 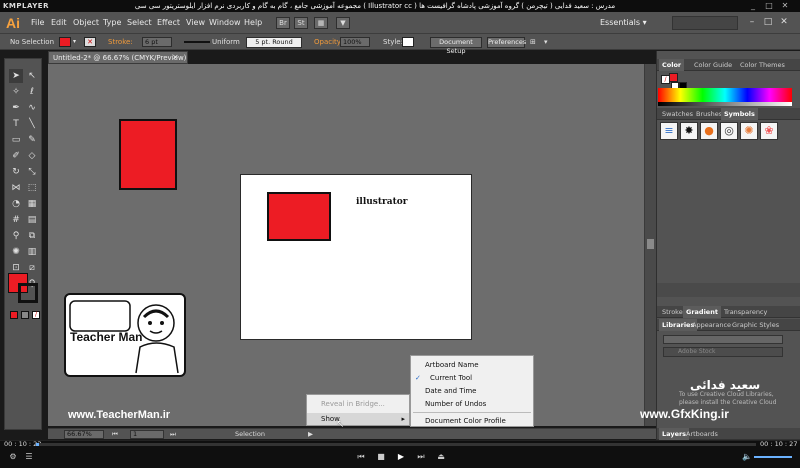 I want to click on symbol-sprayer-tool-icon: ✺, so click(x=16, y=252).